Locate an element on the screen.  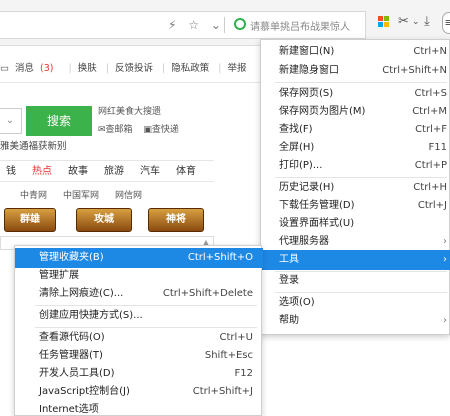
link-item: 中青网 is located at coordinates (33, 196).